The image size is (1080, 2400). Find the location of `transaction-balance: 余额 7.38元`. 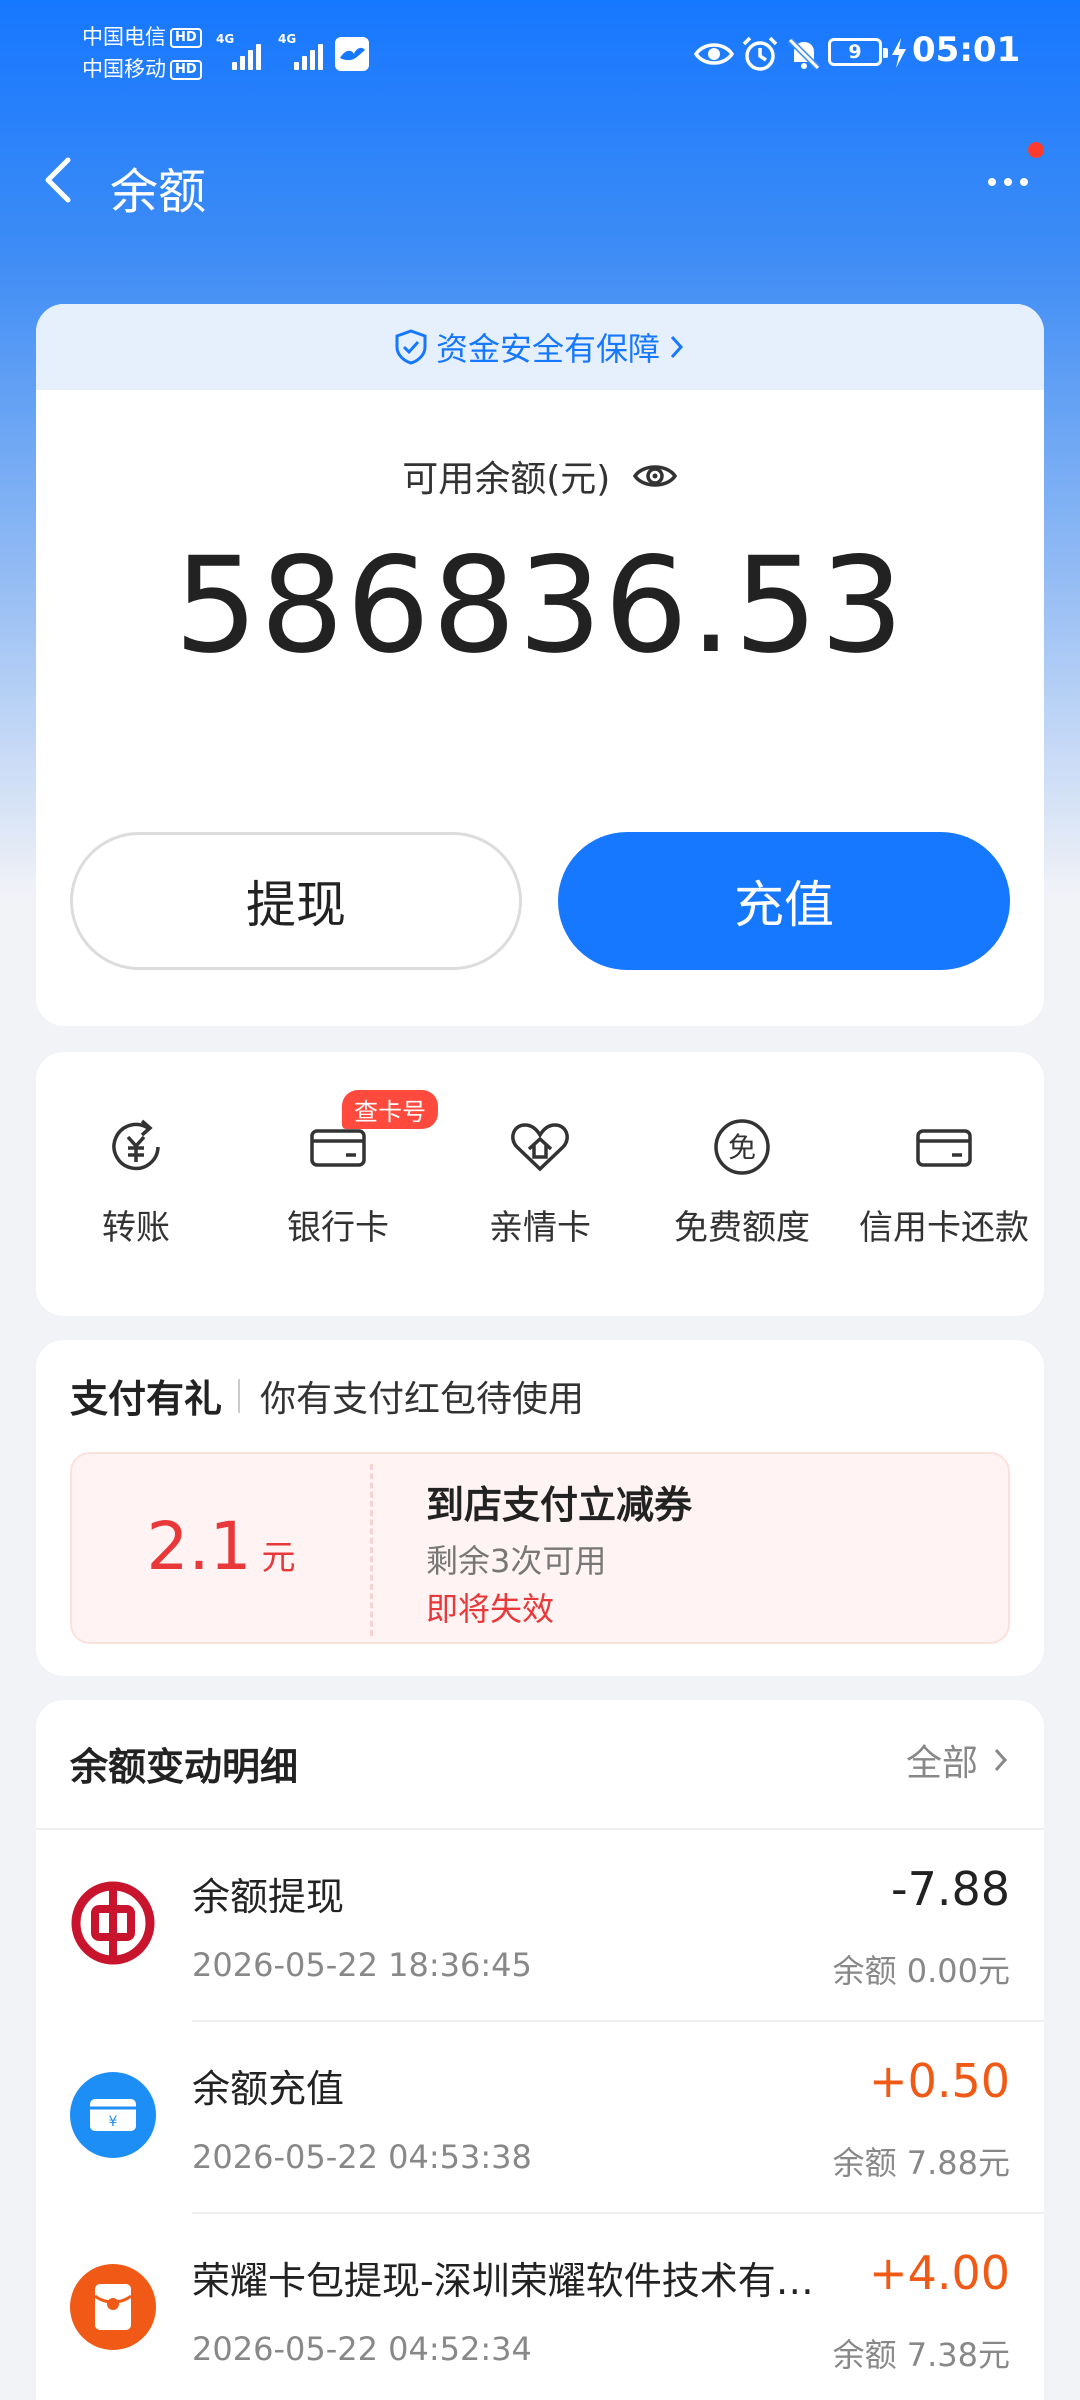

transaction-balance: 余额 7.38元 is located at coordinates (921, 2355).